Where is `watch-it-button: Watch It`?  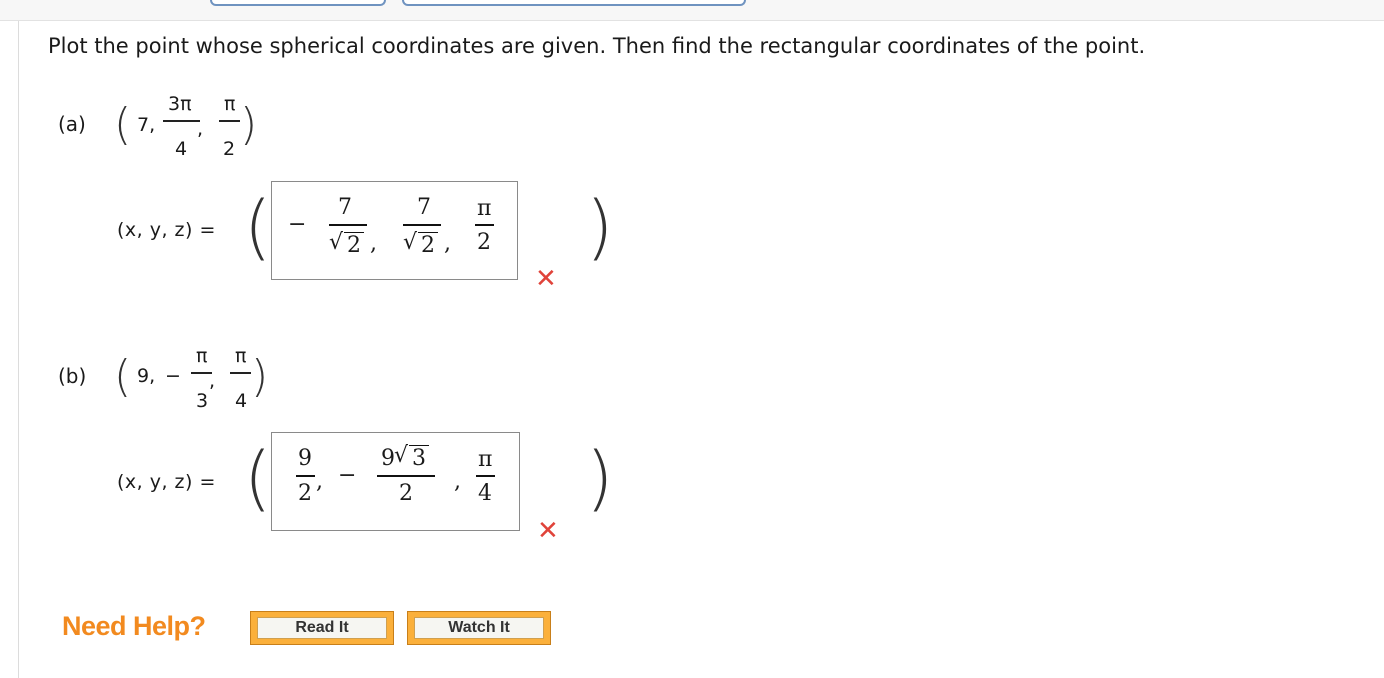
watch-it-button: Watch It is located at coordinates (479, 628).